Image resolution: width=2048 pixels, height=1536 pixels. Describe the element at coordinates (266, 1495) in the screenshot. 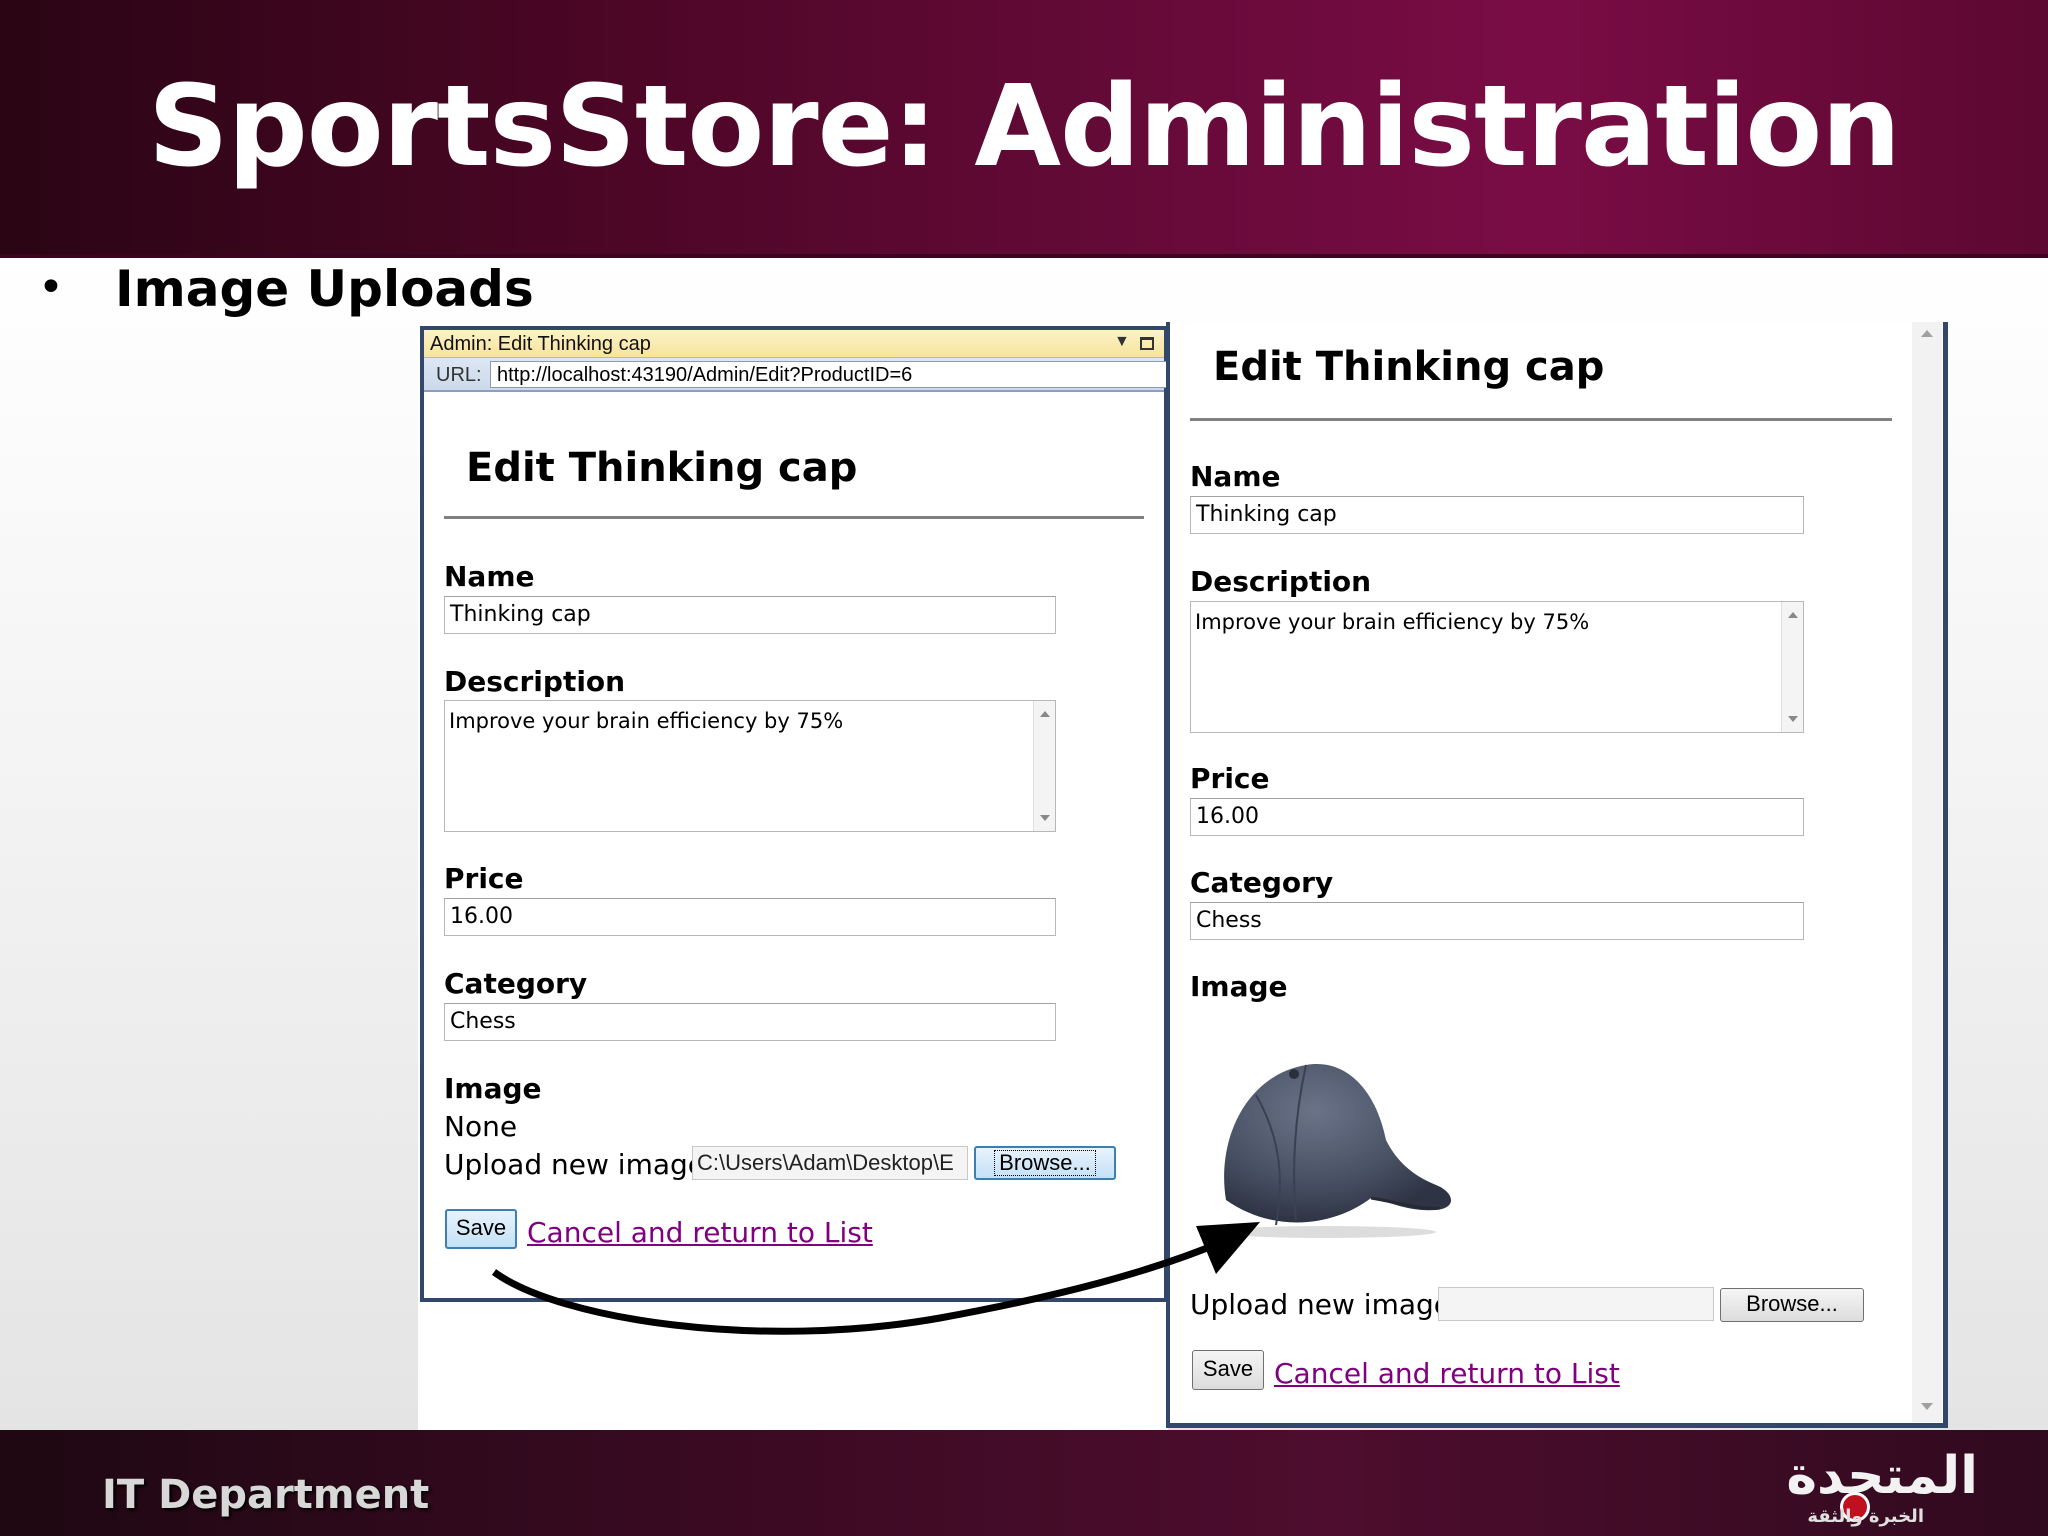

I see `footer-department: IT Department` at that location.